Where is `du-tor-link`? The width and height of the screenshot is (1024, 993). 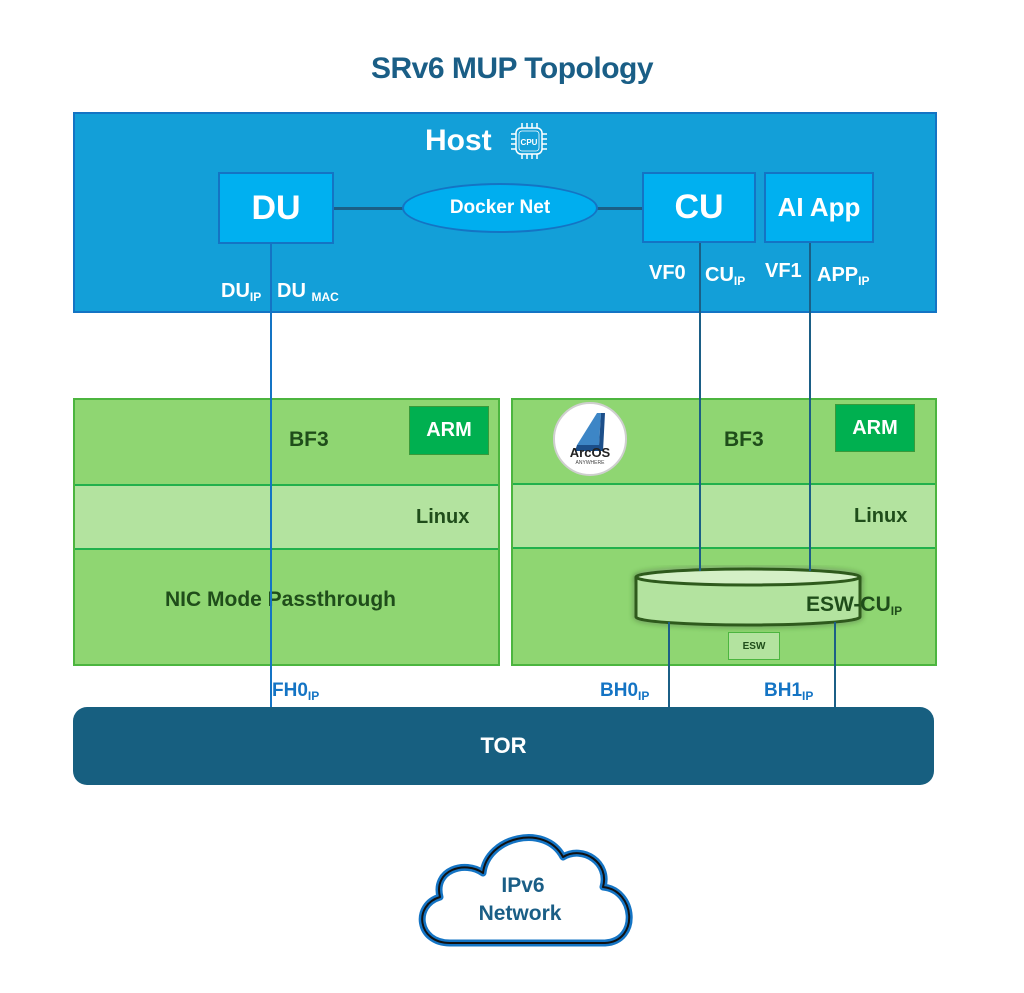 du-tor-link is located at coordinates (271, 475).